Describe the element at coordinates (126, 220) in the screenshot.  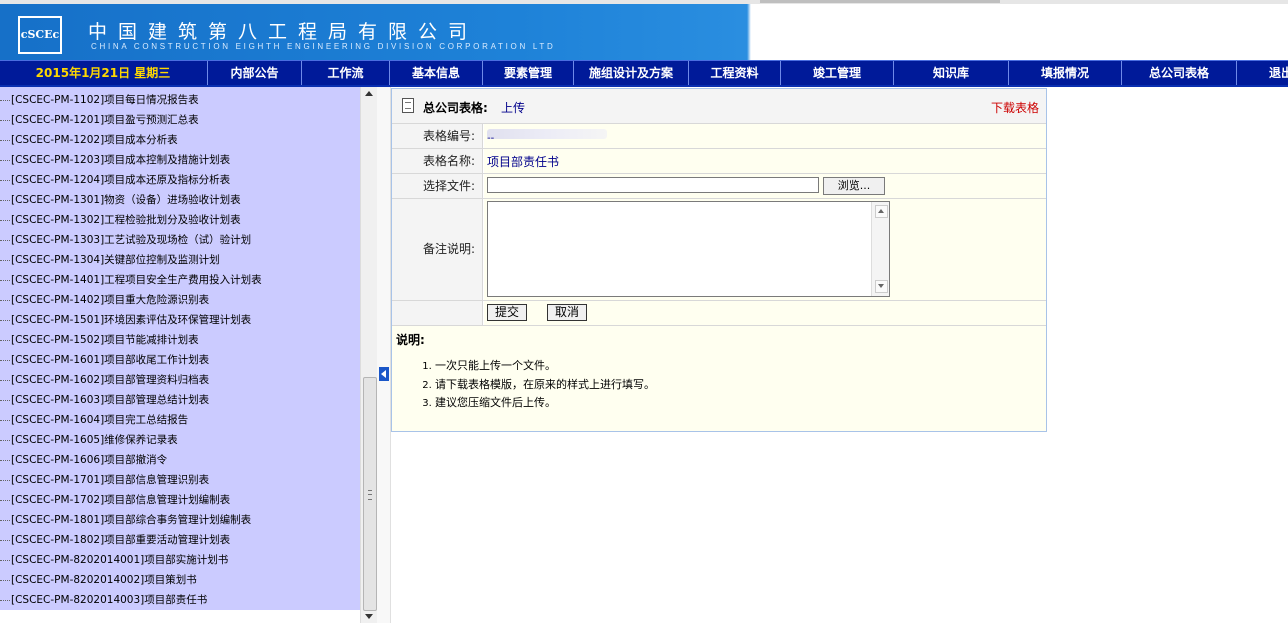
I see `tree-item-label: [CSCEC-PM-1302]工程检验批划分及验收计划表` at that location.